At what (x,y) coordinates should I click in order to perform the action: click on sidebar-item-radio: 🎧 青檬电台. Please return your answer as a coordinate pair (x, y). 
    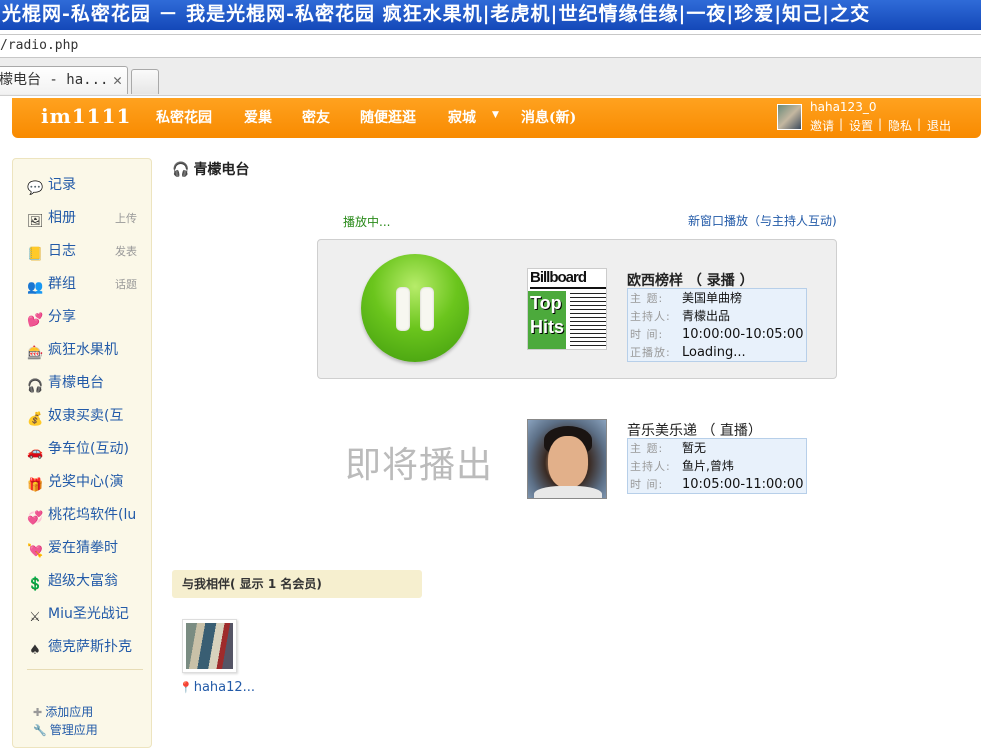
    Looking at the image, I should click on (88, 383).